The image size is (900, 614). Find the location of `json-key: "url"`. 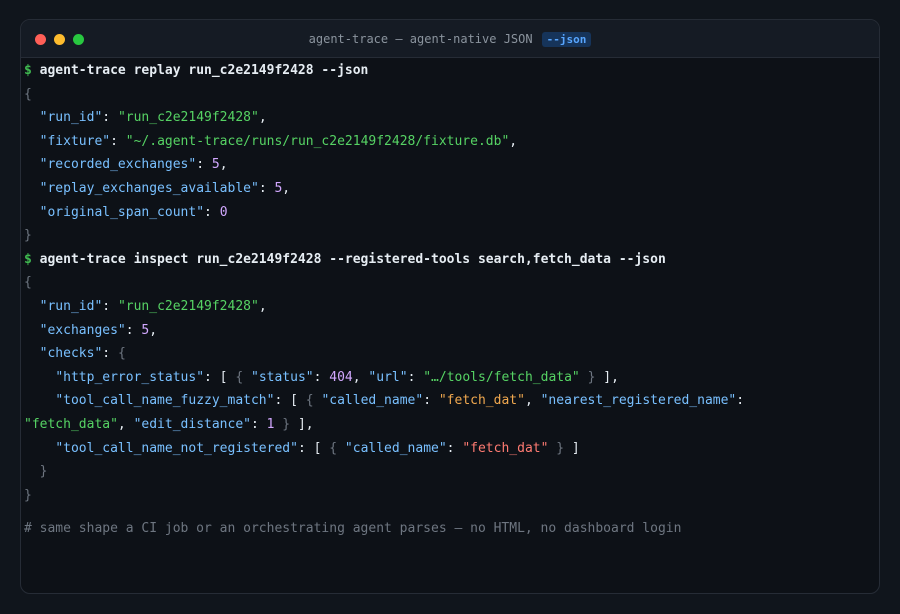

json-key: "url" is located at coordinates (388, 377).